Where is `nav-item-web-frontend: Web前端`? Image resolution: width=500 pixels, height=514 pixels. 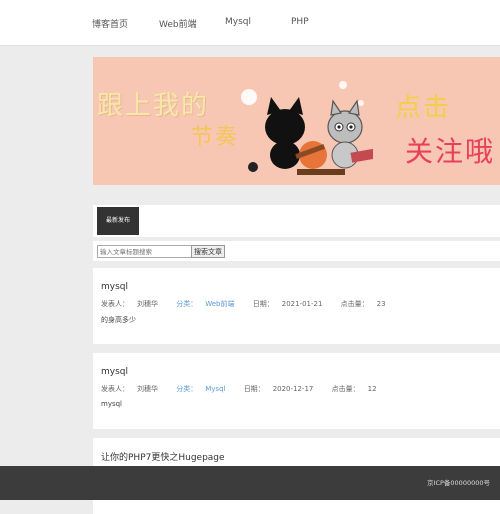 nav-item-web-frontend: Web前端 is located at coordinates (178, 23).